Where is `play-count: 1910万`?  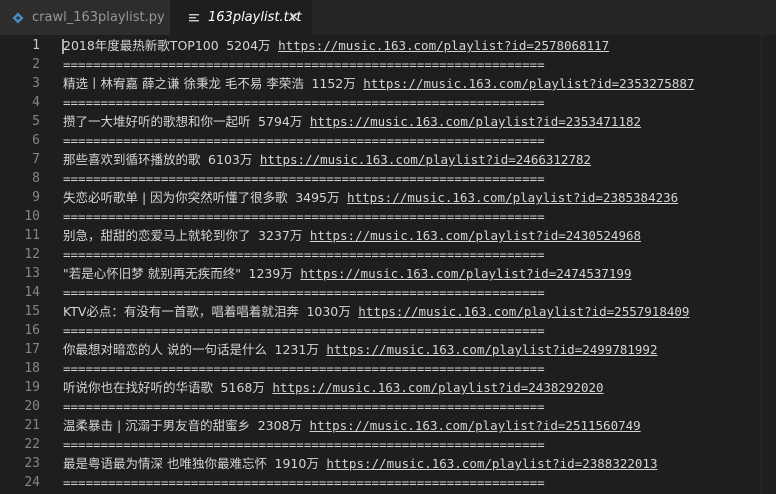 play-count: 1910万 is located at coordinates (296, 463).